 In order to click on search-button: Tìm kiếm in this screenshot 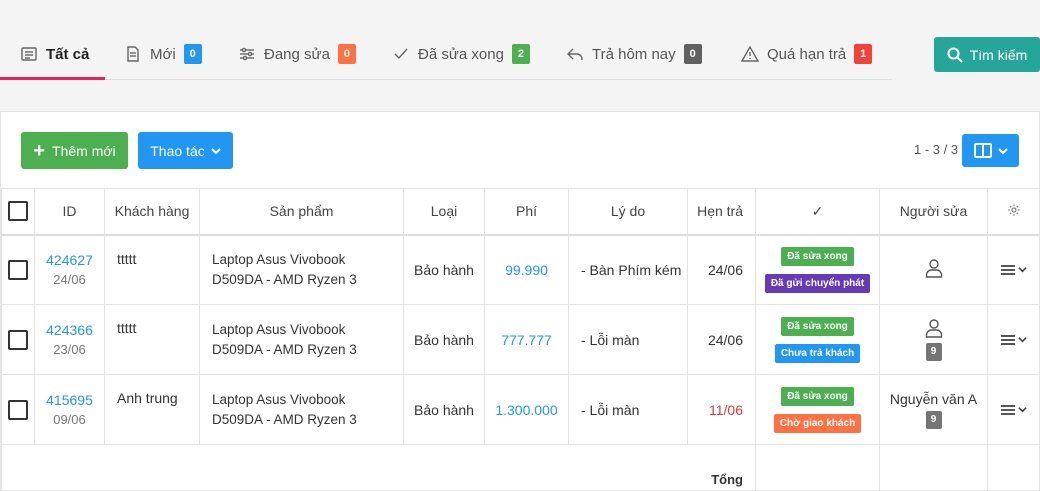, I will do `click(987, 54)`.